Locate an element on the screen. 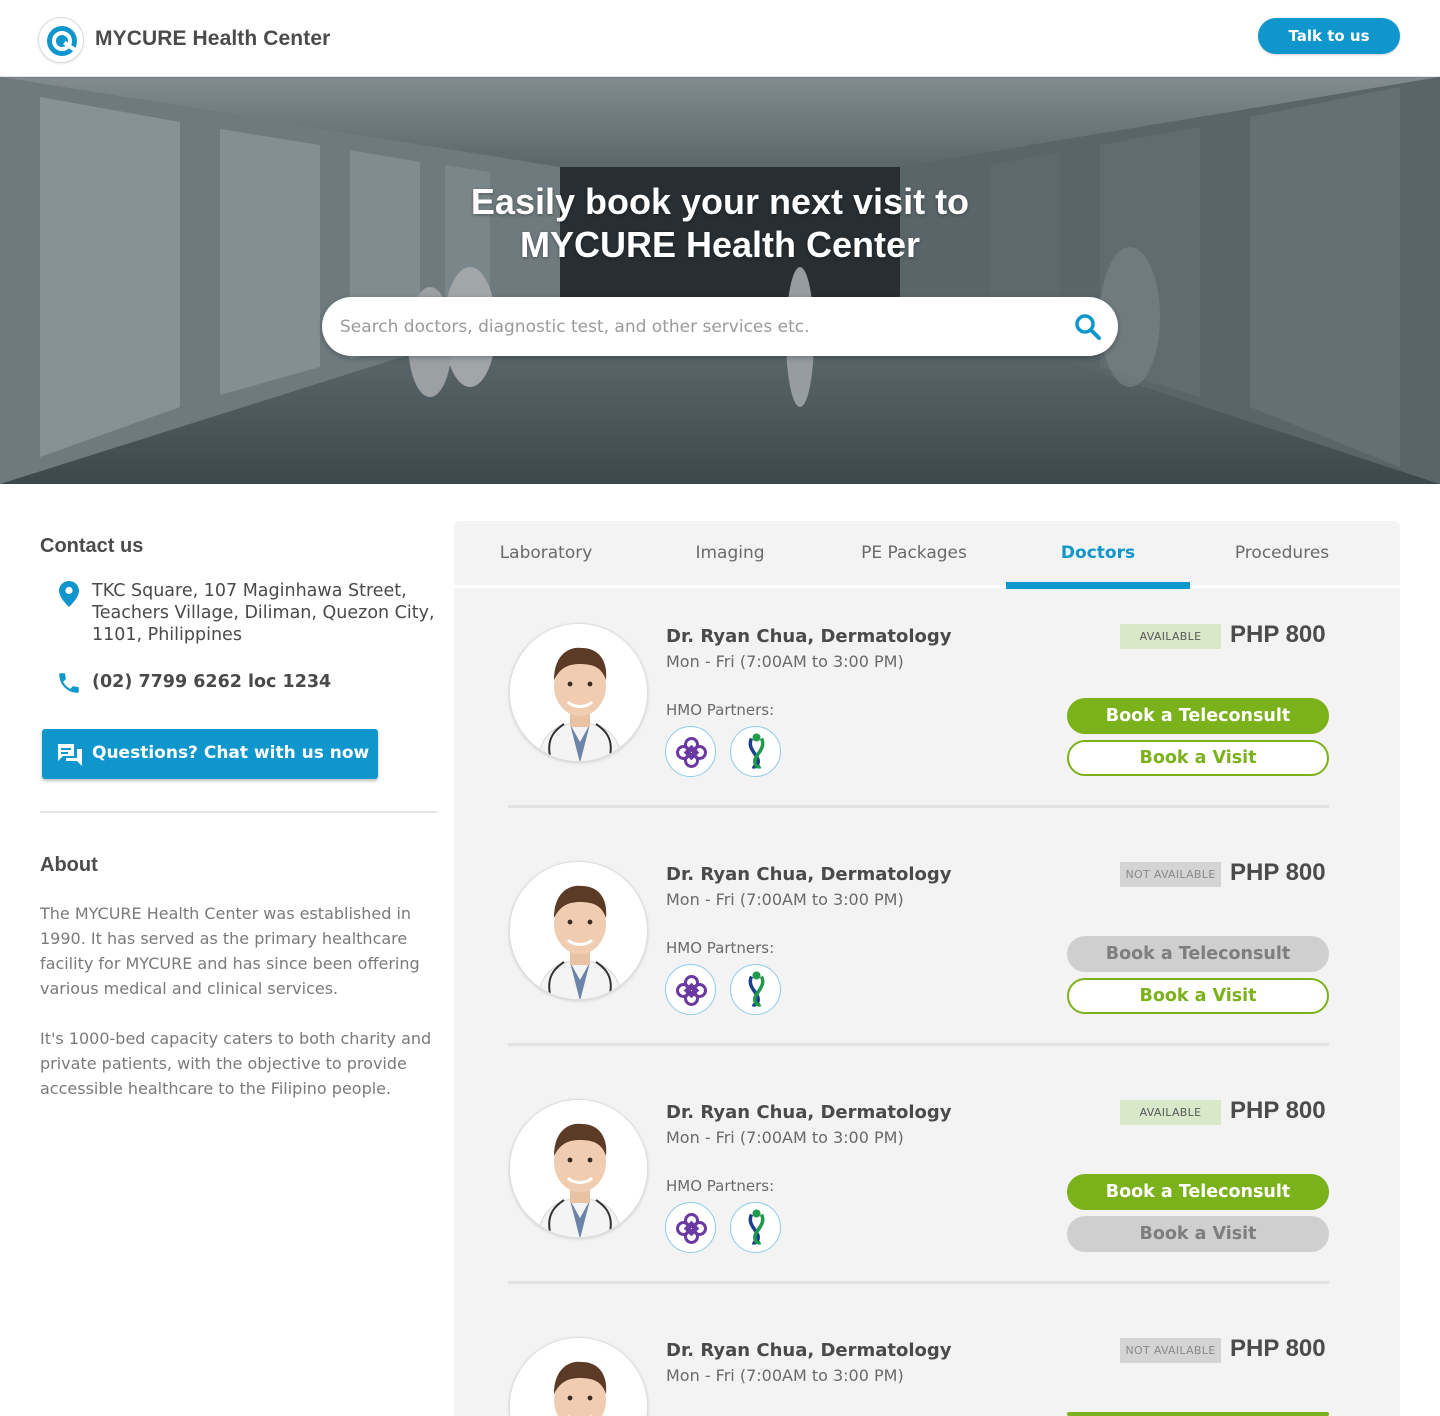 The height and width of the screenshot is (1416, 1440). chat-label: Questions? Chat with us now is located at coordinates (231, 753).